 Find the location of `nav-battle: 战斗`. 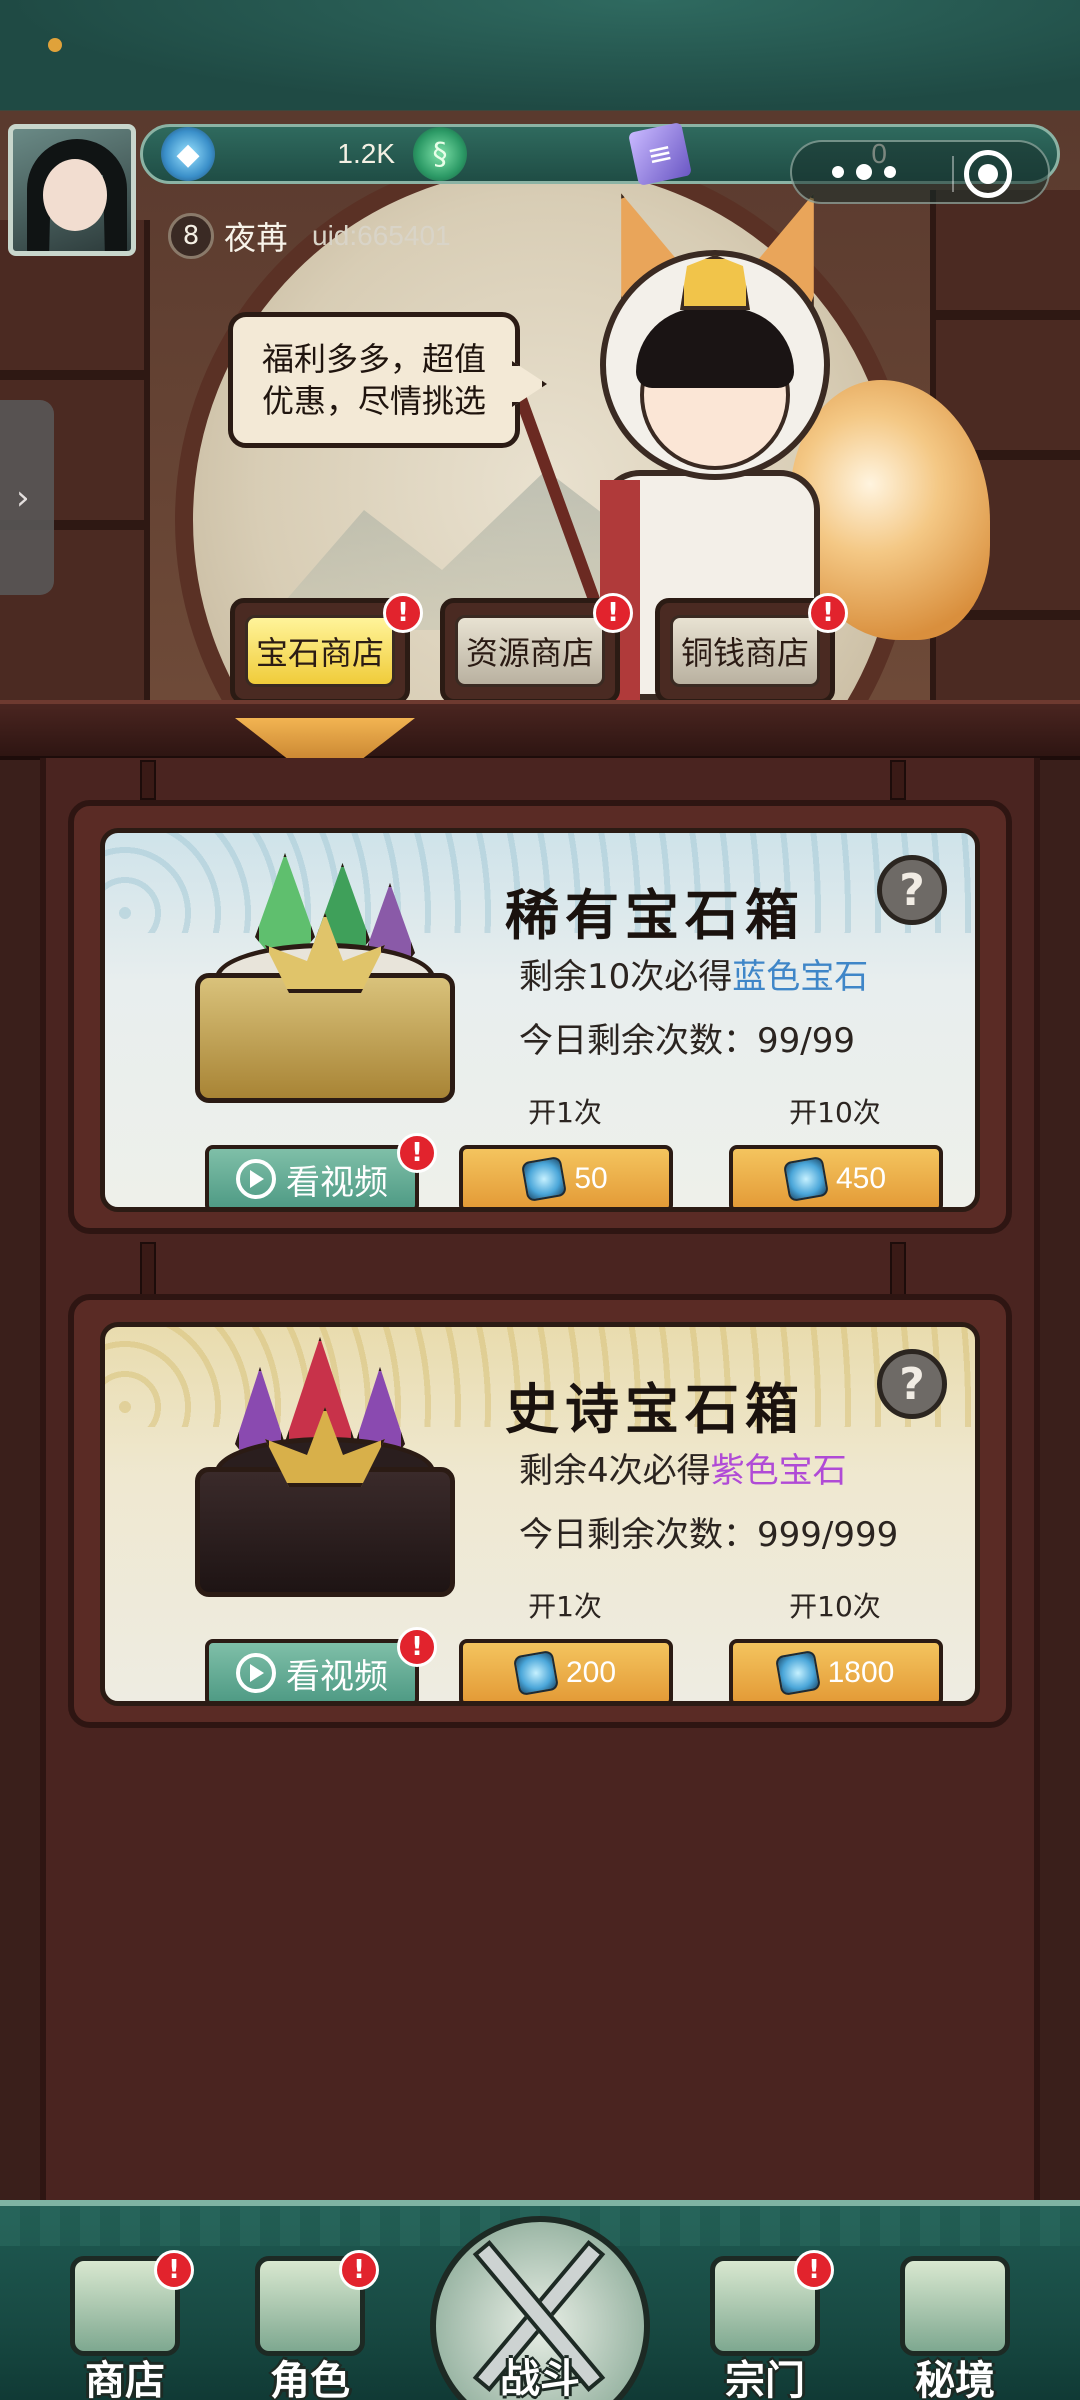

nav-battle: 战斗 is located at coordinates (540, 2288).